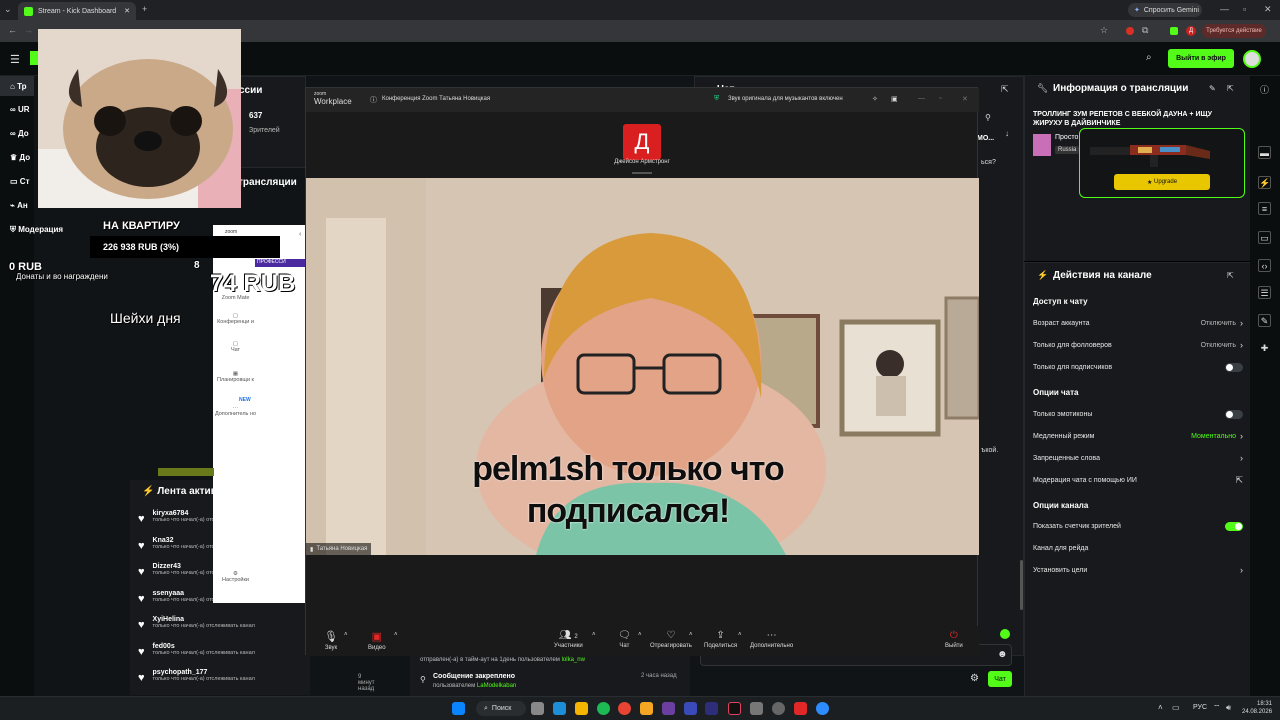 Image resolution: width=1280 pixels, height=720 pixels. Describe the element at coordinates (1264, 182) in the screenshot. I see `bolt-icon: ⚡` at that location.